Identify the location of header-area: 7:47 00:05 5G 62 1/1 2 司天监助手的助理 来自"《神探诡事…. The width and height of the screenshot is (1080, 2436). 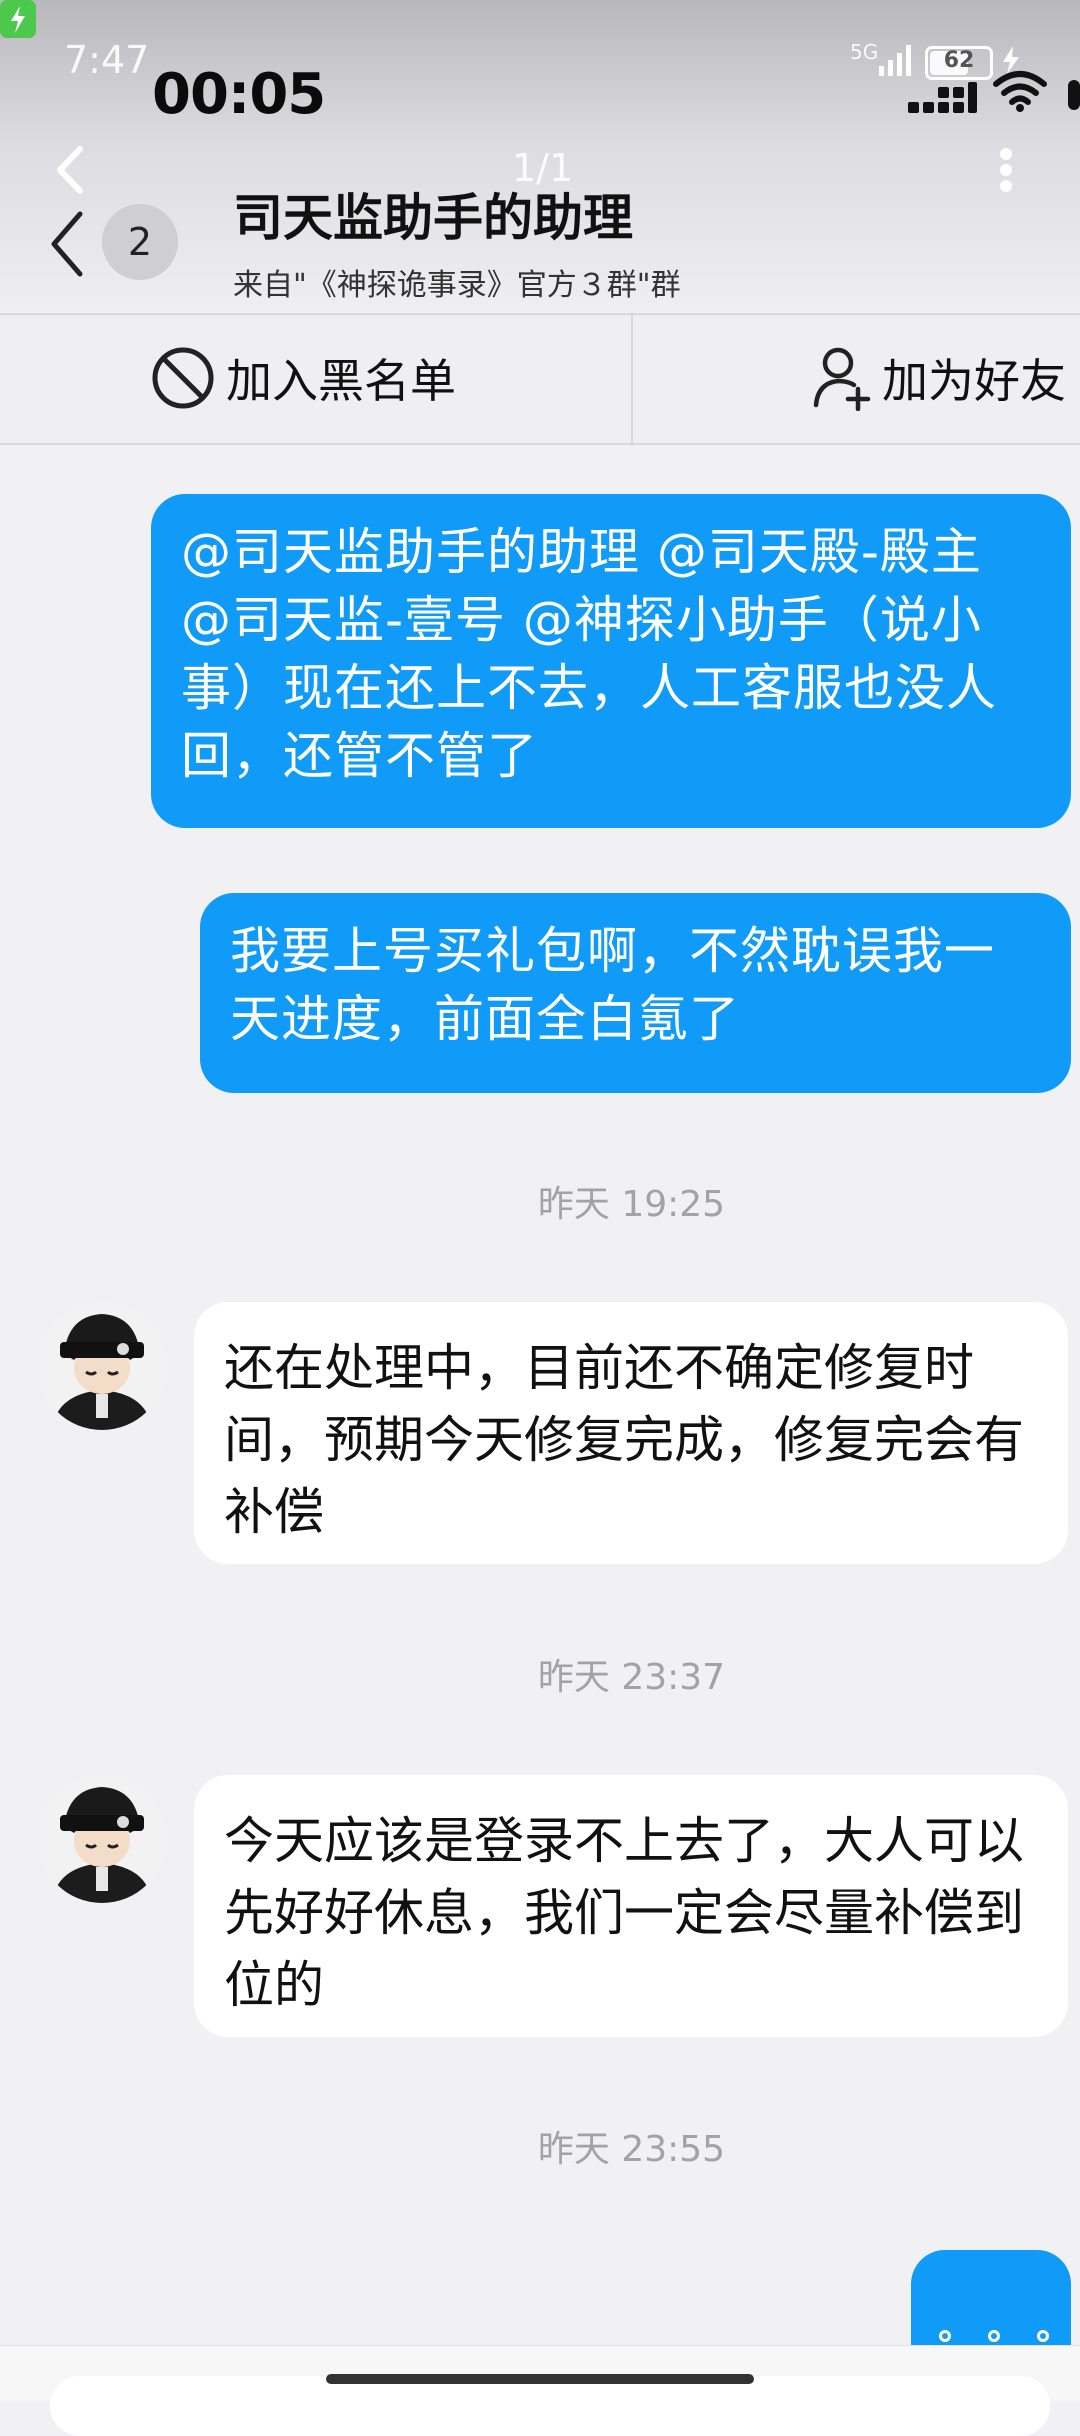
(540, 156).